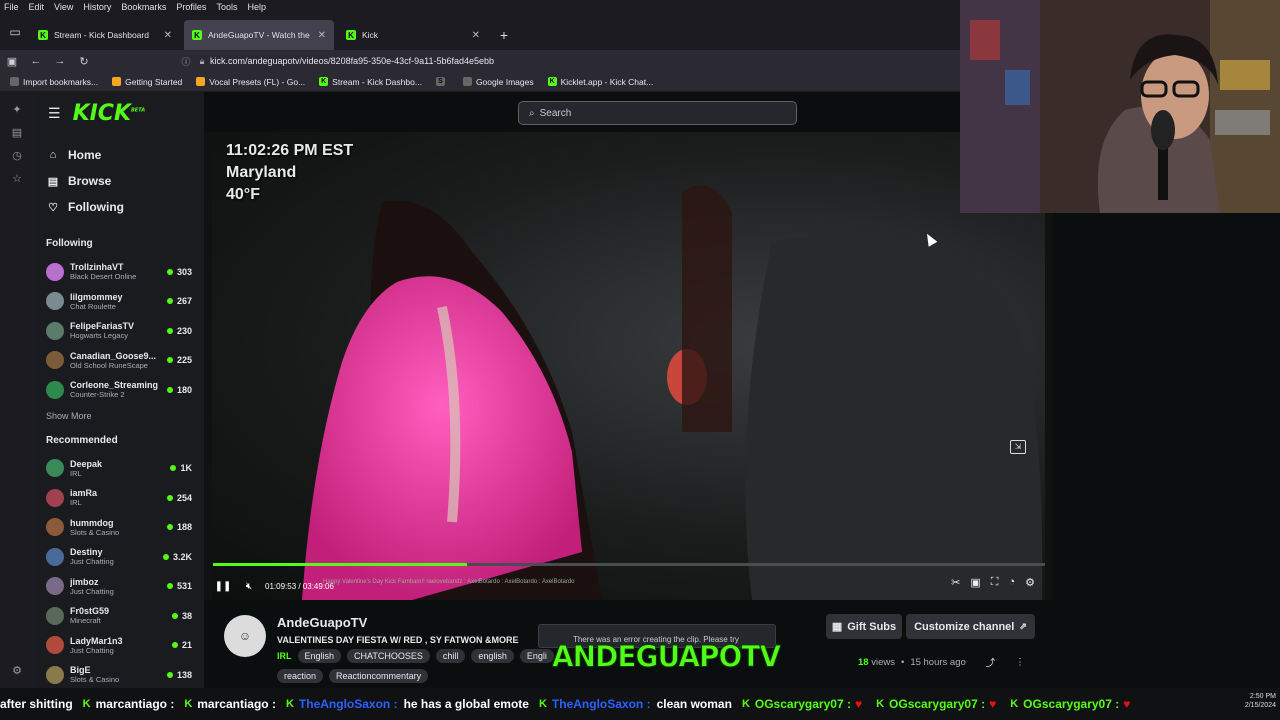 This screenshot has width=1280, height=720. I want to click on theater-mode-icon: ⇲, so click(1018, 447).